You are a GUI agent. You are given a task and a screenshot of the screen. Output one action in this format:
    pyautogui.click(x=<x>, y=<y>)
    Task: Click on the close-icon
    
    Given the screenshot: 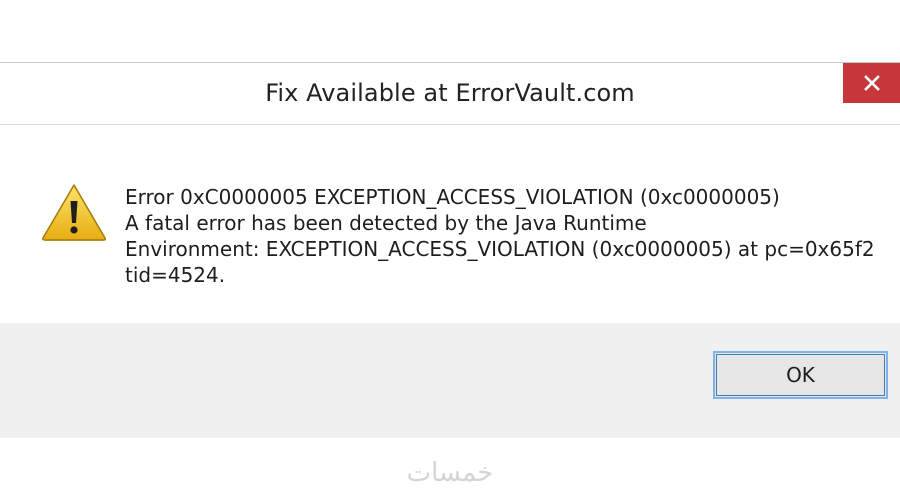 What is the action you would take?
    pyautogui.click(x=871, y=83)
    